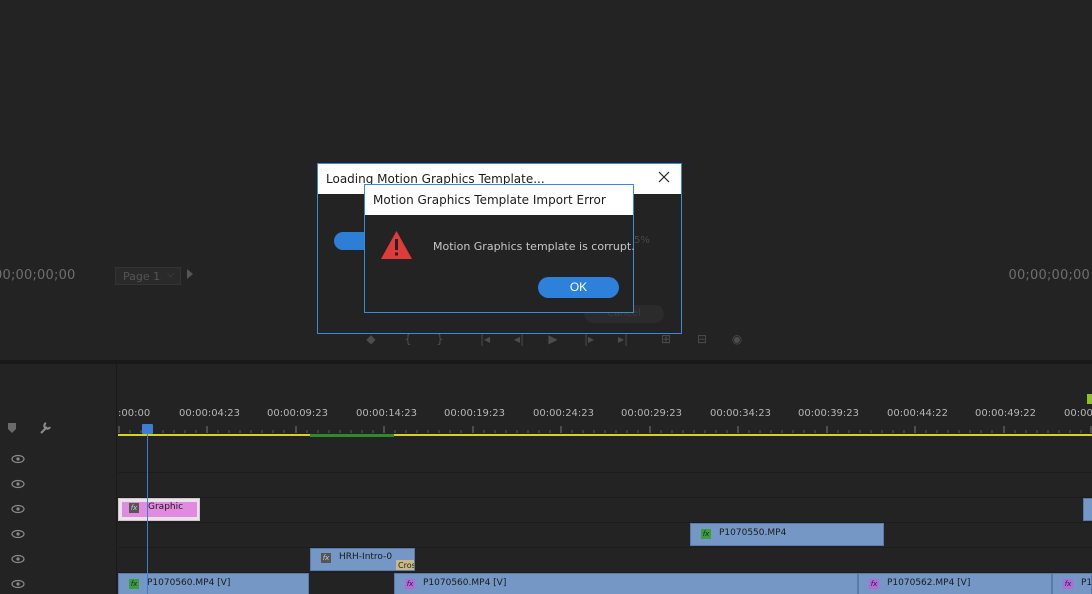  Describe the element at coordinates (605, 485) in the screenshot. I see `track-v5` at that location.